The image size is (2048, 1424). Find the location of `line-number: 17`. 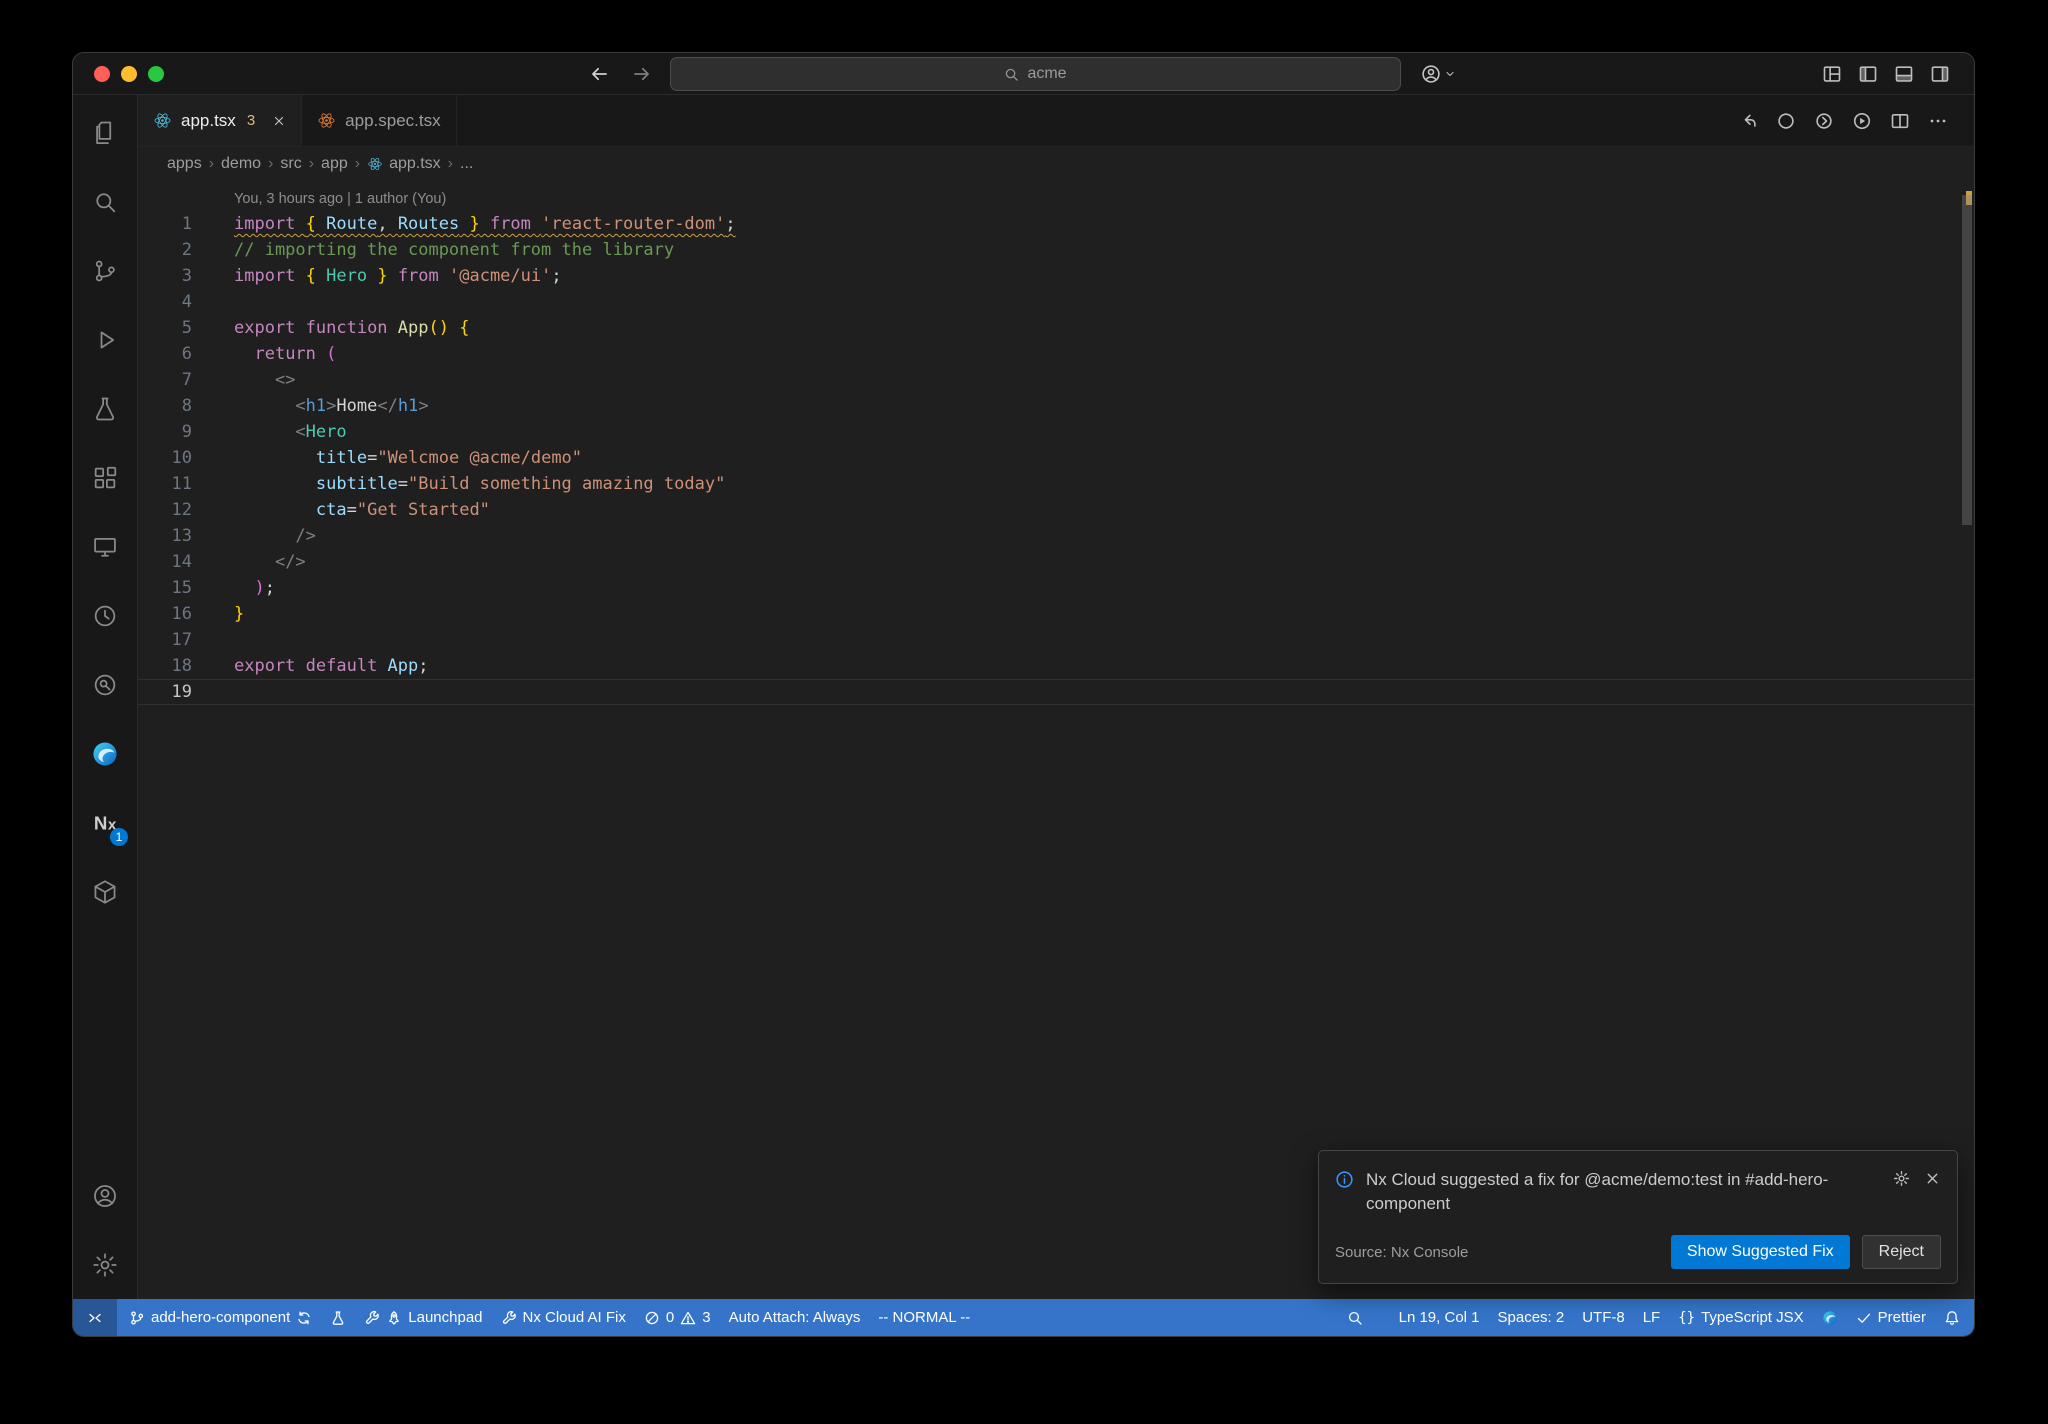

line-number: 17 is located at coordinates (165, 640).